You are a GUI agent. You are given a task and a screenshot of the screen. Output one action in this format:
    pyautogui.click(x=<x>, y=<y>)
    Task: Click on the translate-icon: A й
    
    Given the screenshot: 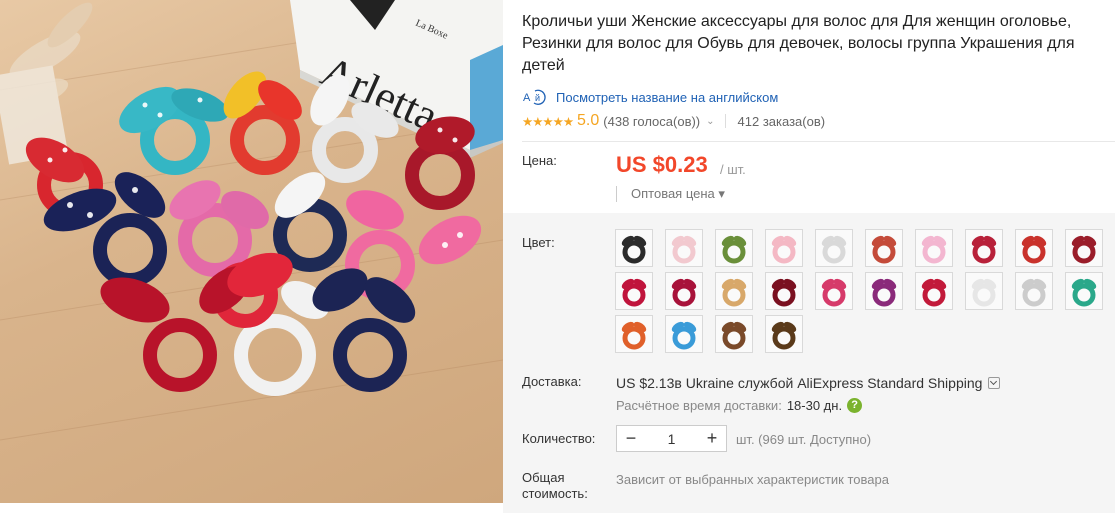 What is the action you would take?
    pyautogui.click(x=535, y=97)
    